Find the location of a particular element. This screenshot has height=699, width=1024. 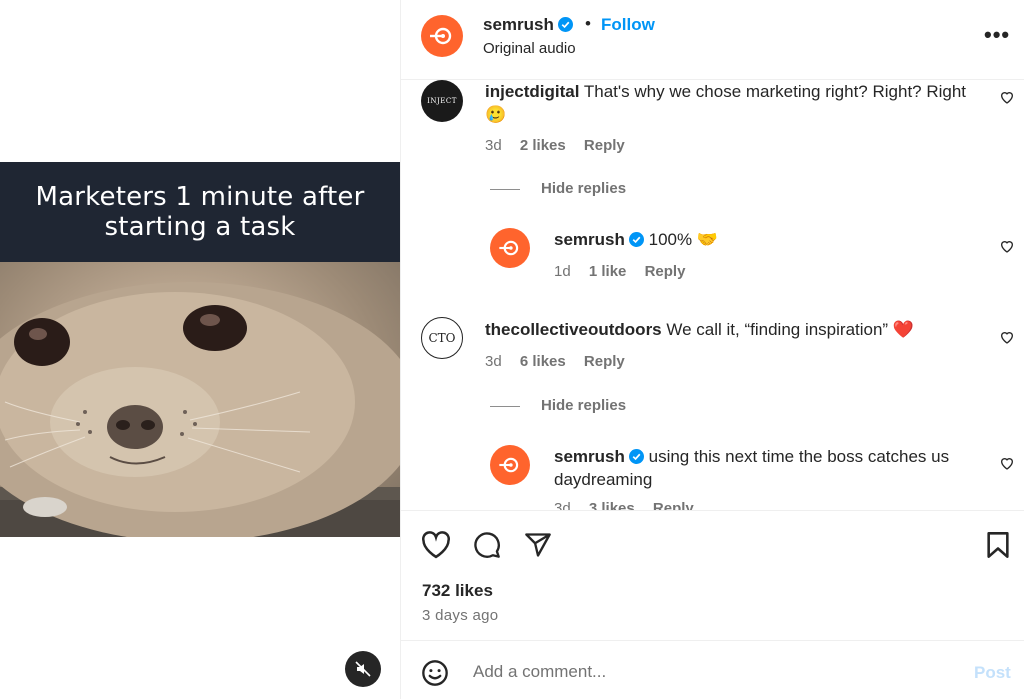

comment-username: injectdigital is located at coordinates (532, 91).